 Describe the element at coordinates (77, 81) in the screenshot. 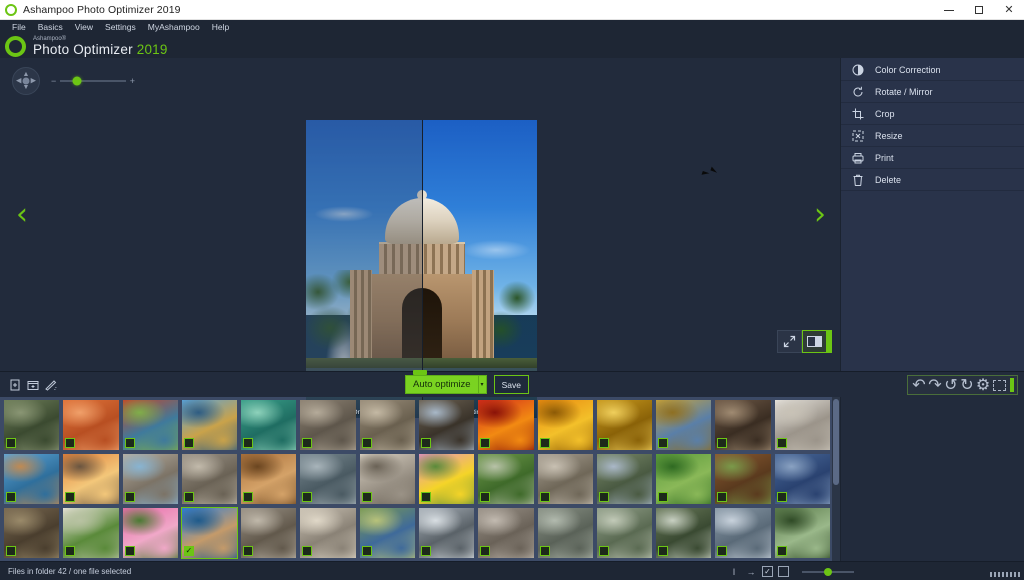

I see `zoom-slider-knob` at that location.